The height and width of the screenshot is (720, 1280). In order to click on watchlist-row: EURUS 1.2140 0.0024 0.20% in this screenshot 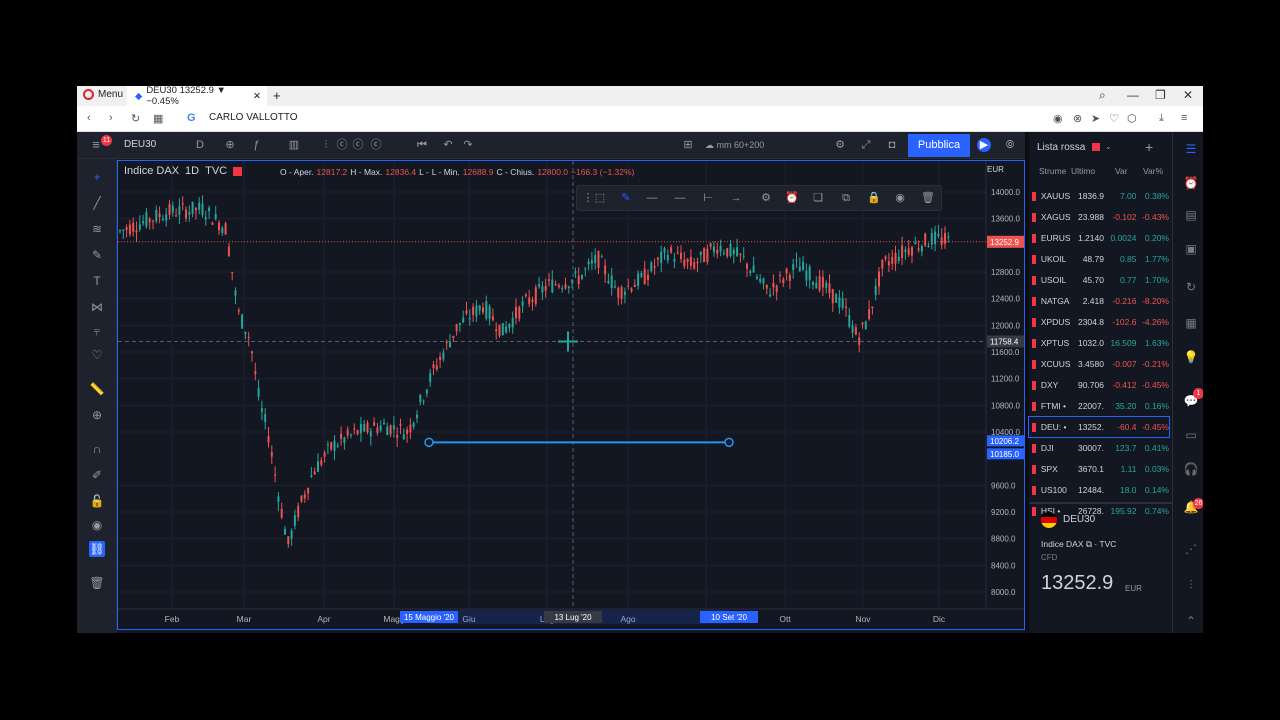, I will do `click(1099, 238)`.